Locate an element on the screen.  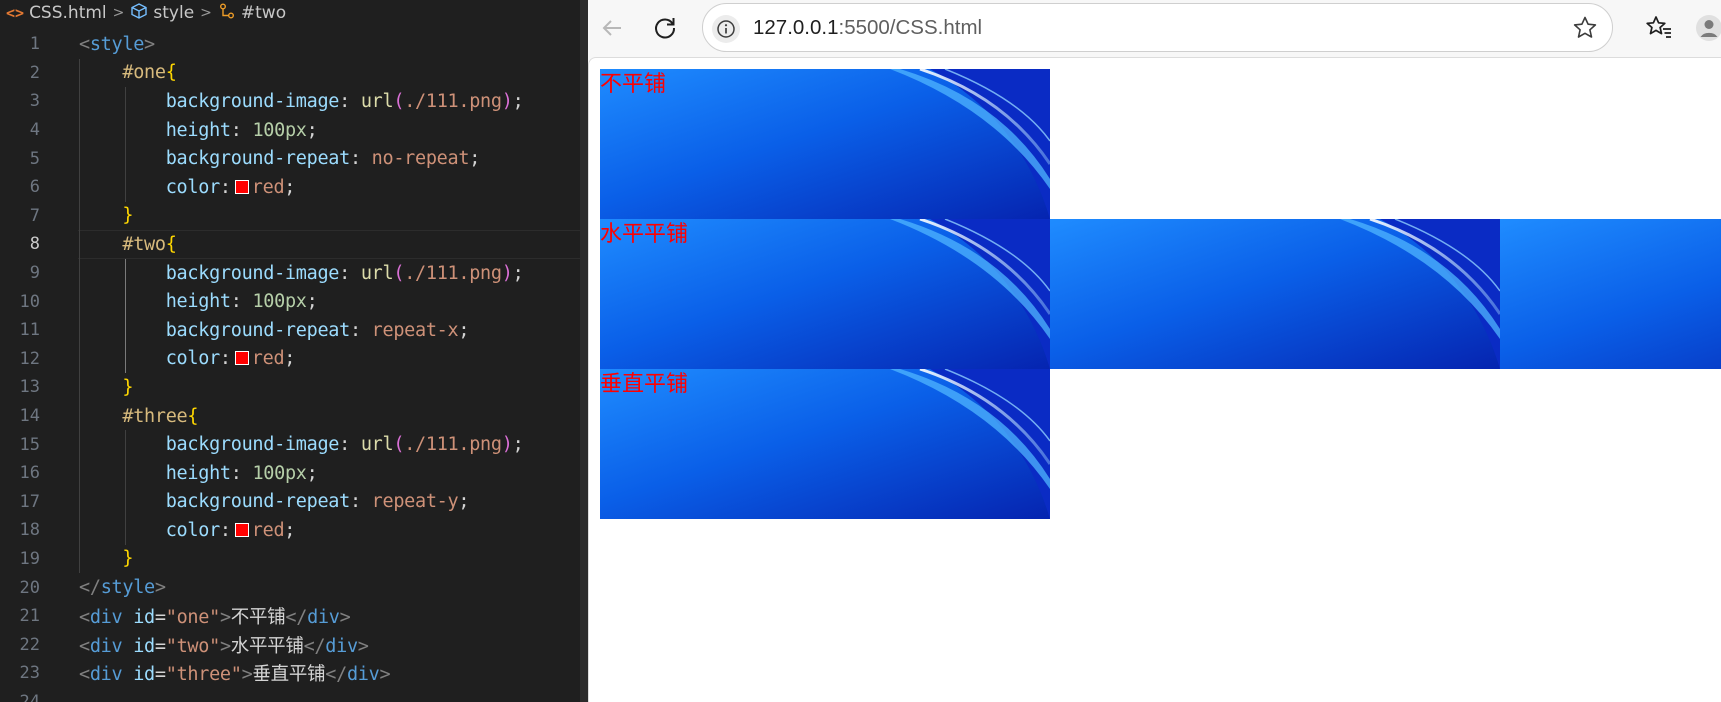
back-button is located at coordinates (612, 28).